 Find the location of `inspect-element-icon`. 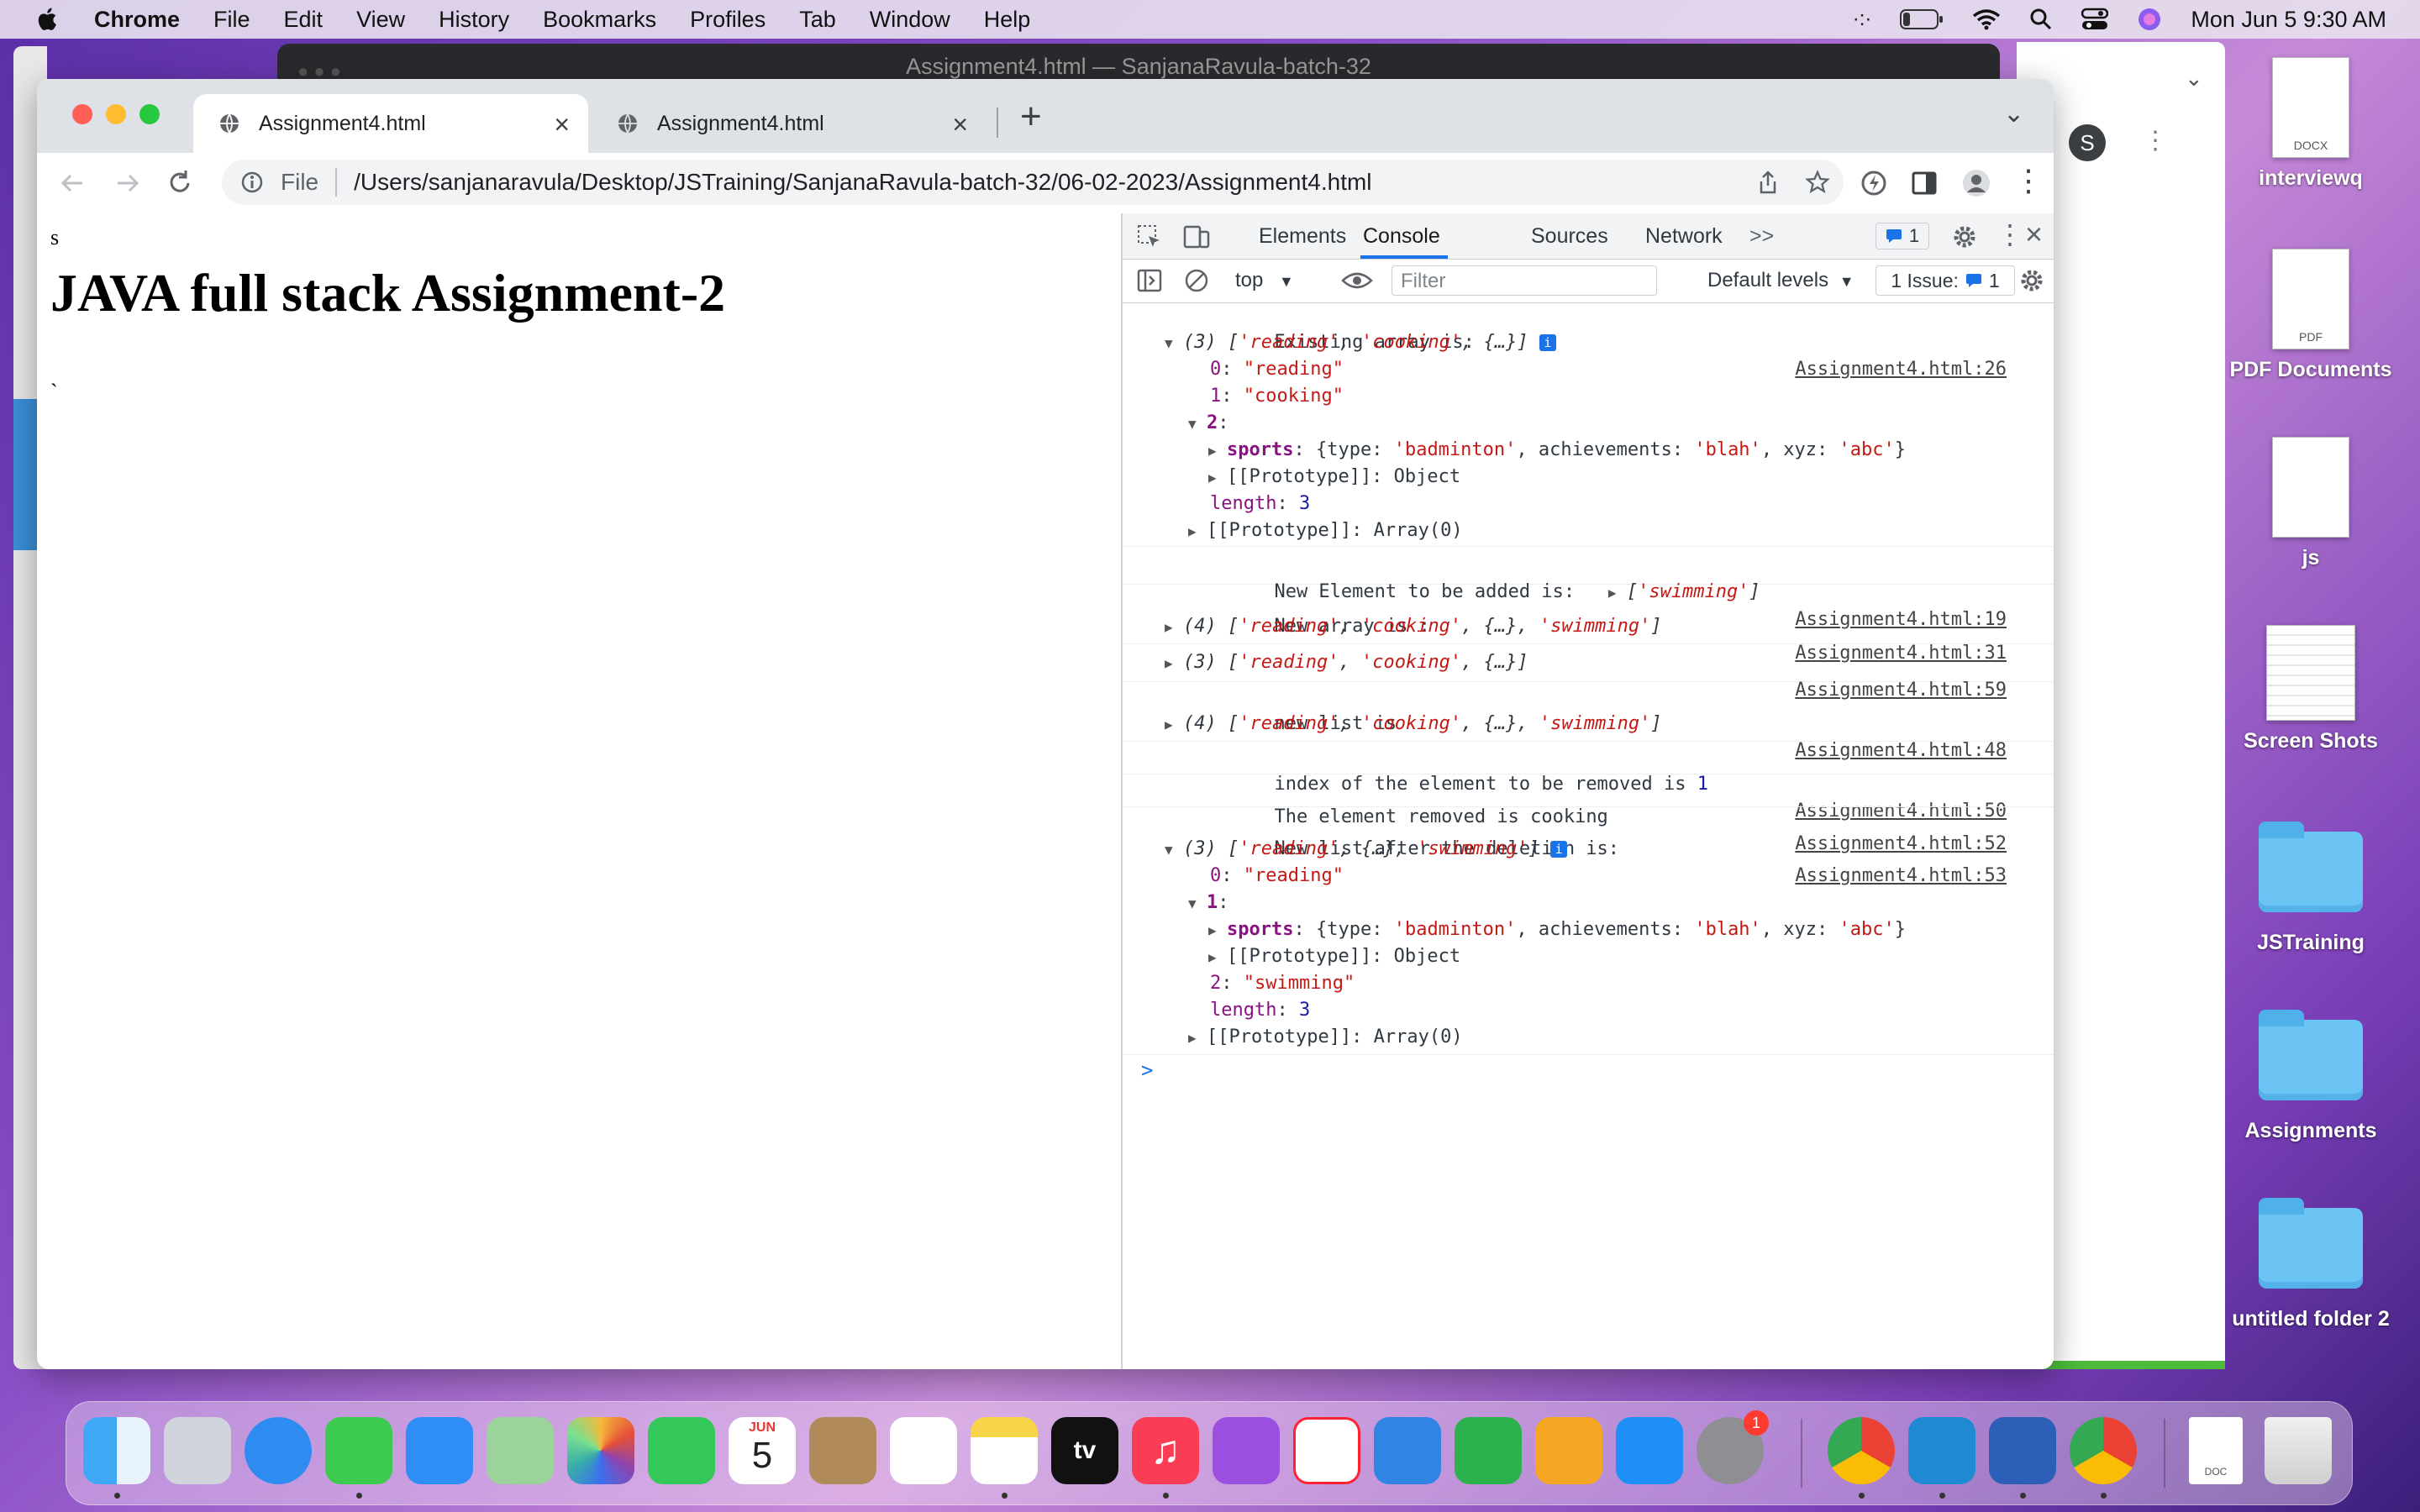

inspect-element-icon is located at coordinates (1149, 236).